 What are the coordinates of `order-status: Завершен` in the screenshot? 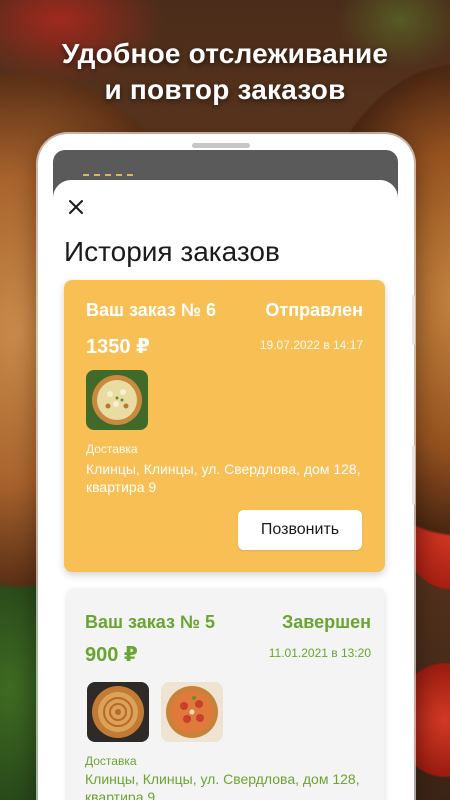 It's located at (326, 622).